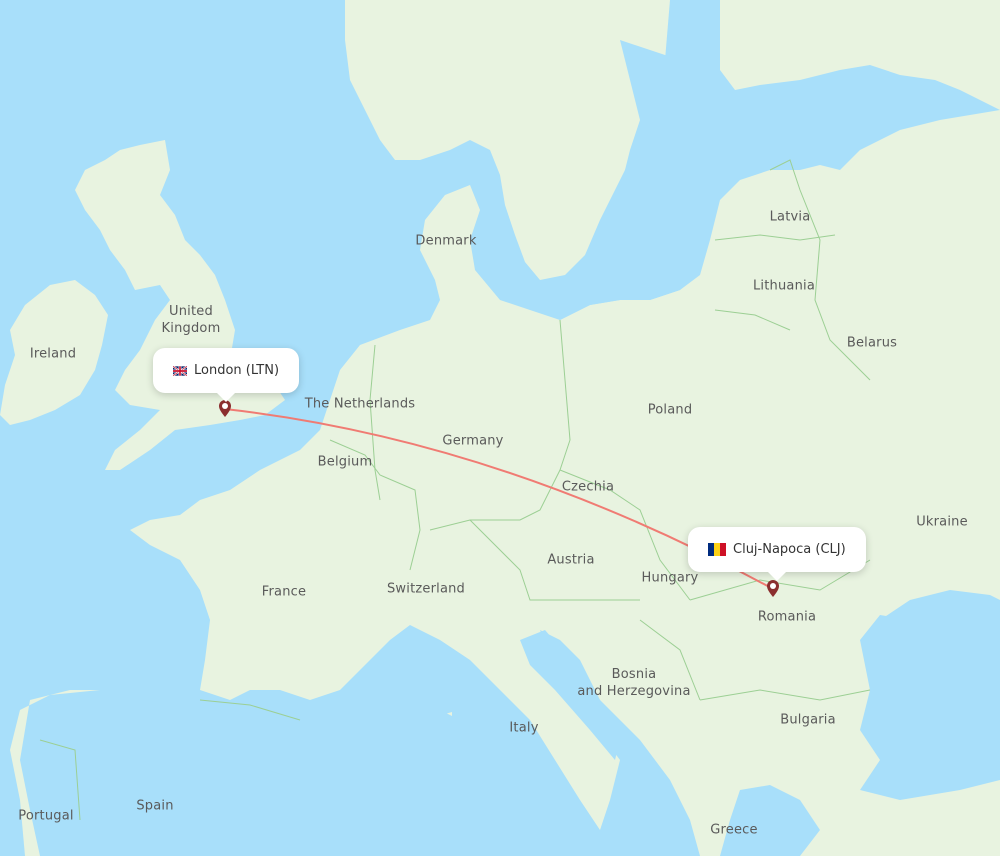 The image size is (1000, 856). Describe the element at coordinates (524, 728) in the screenshot. I see `label-italy: Italy` at that location.